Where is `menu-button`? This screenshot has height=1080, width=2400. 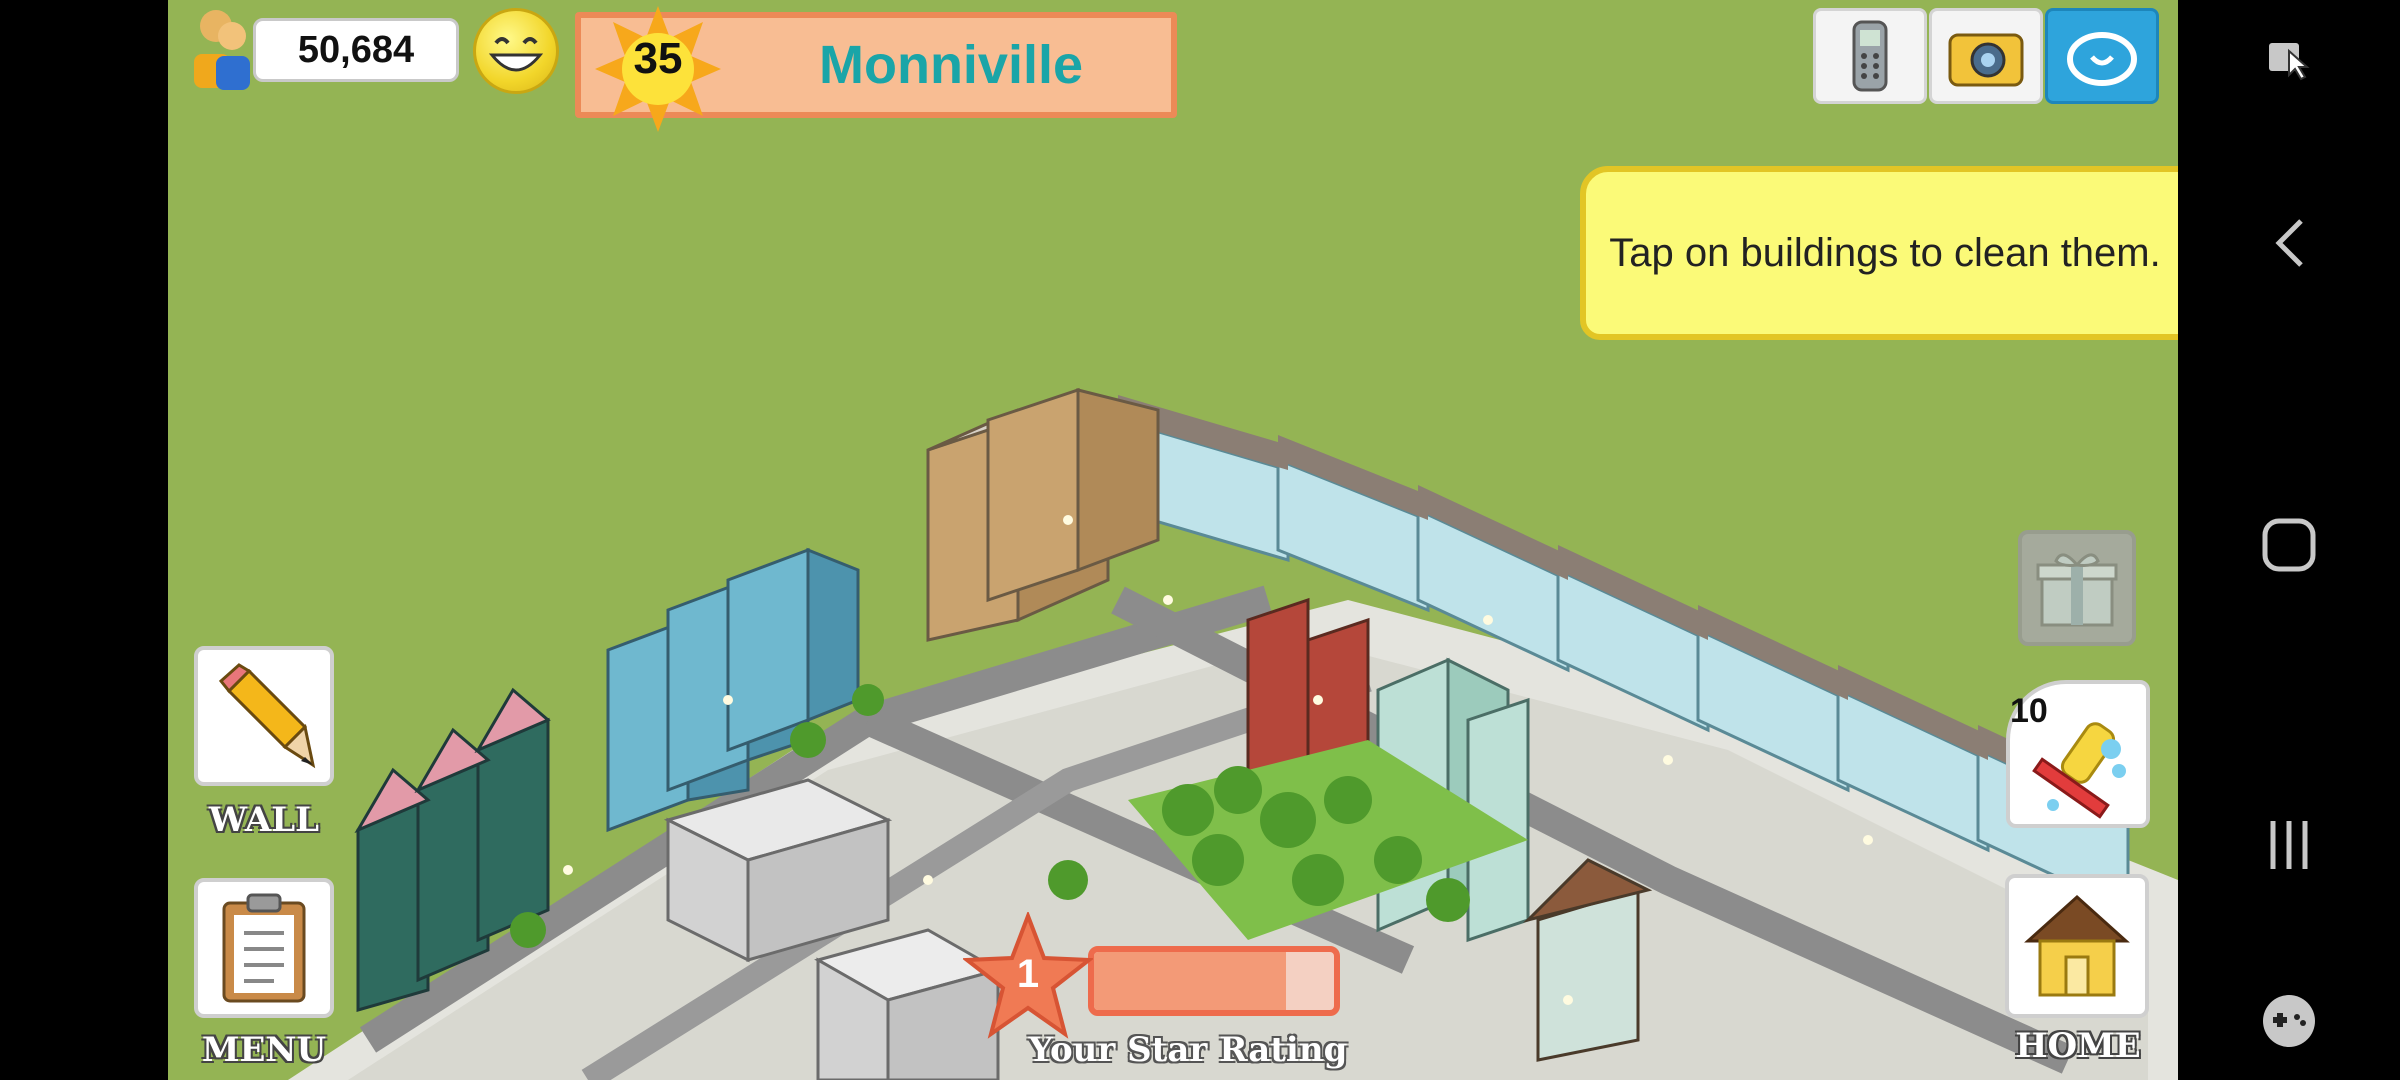
menu-button is located at coordinates (264, 948).